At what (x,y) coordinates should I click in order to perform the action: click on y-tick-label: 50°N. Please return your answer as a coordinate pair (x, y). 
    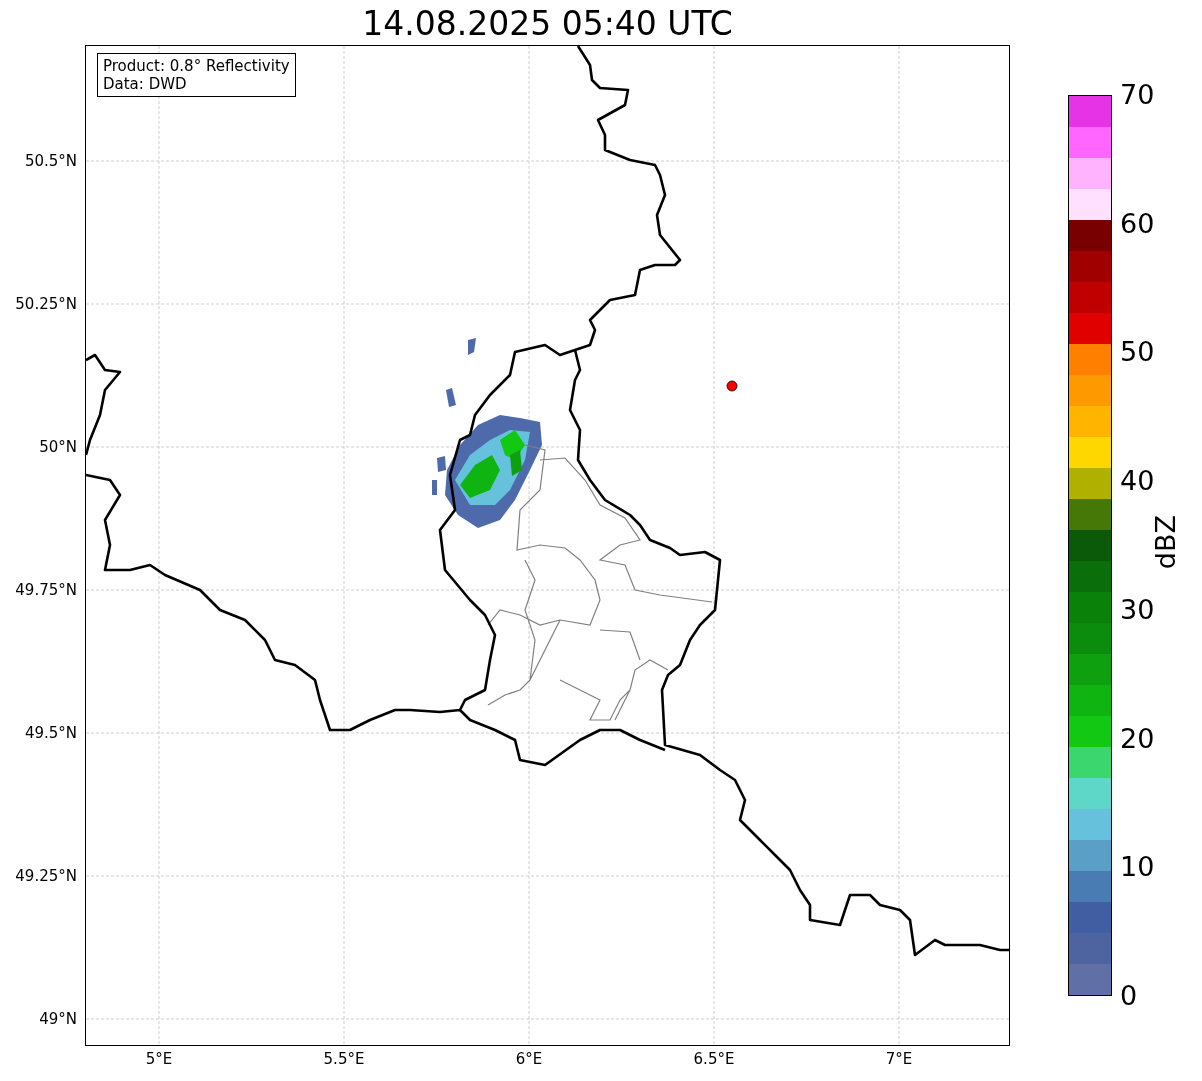
    Looking at the image, I should click on (58, 447).